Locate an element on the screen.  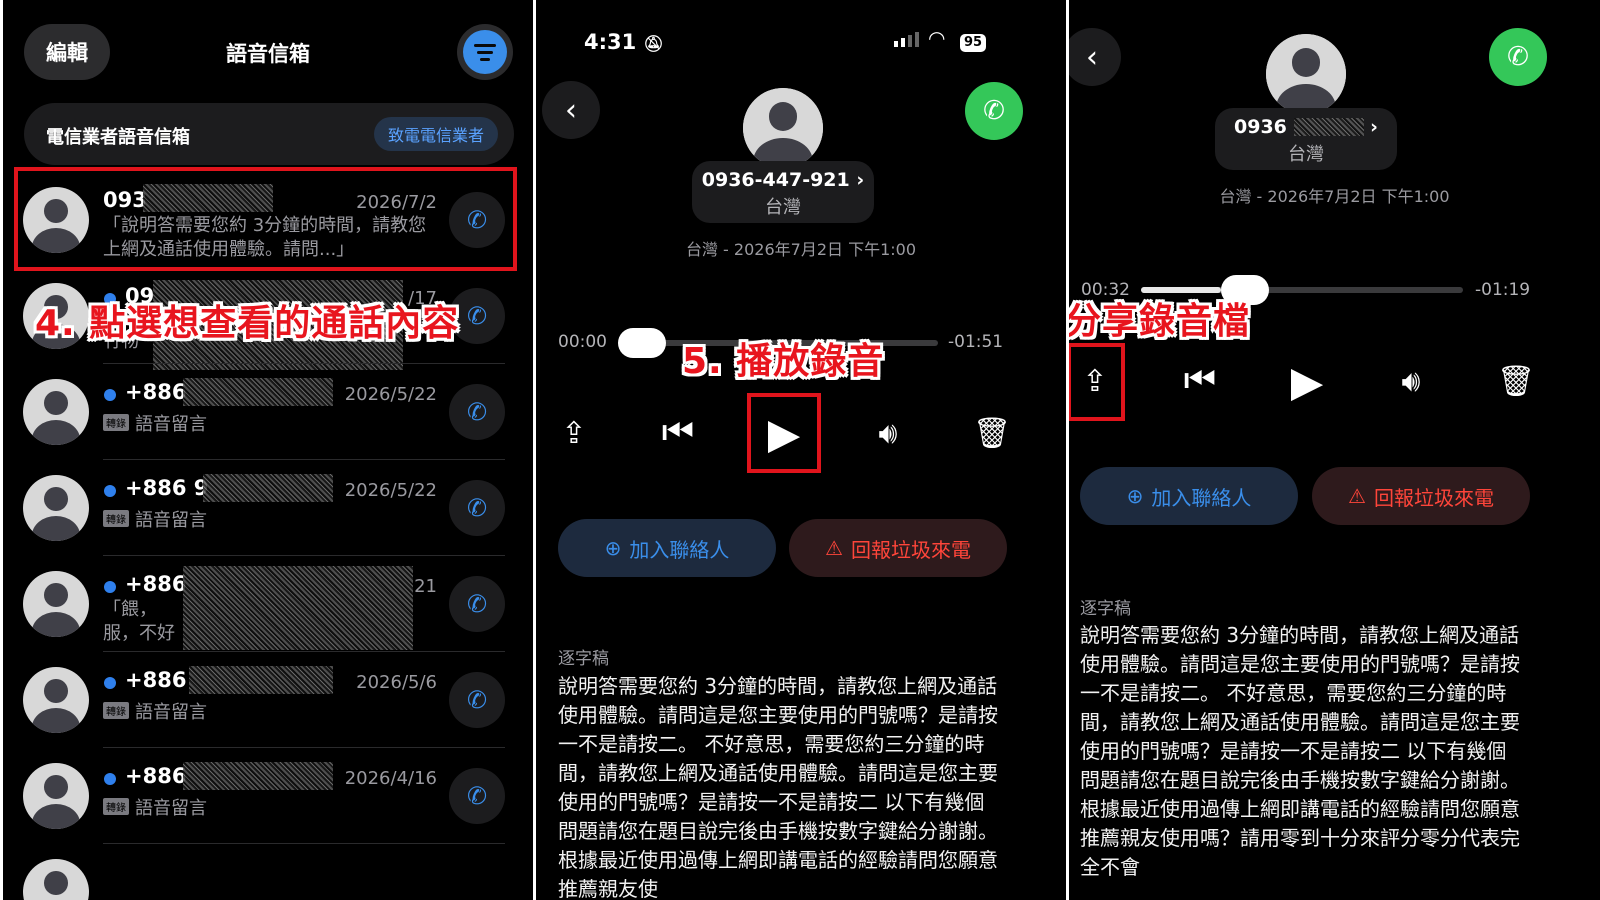
voicemail-date: 21 is located at coordinates (425, 586).